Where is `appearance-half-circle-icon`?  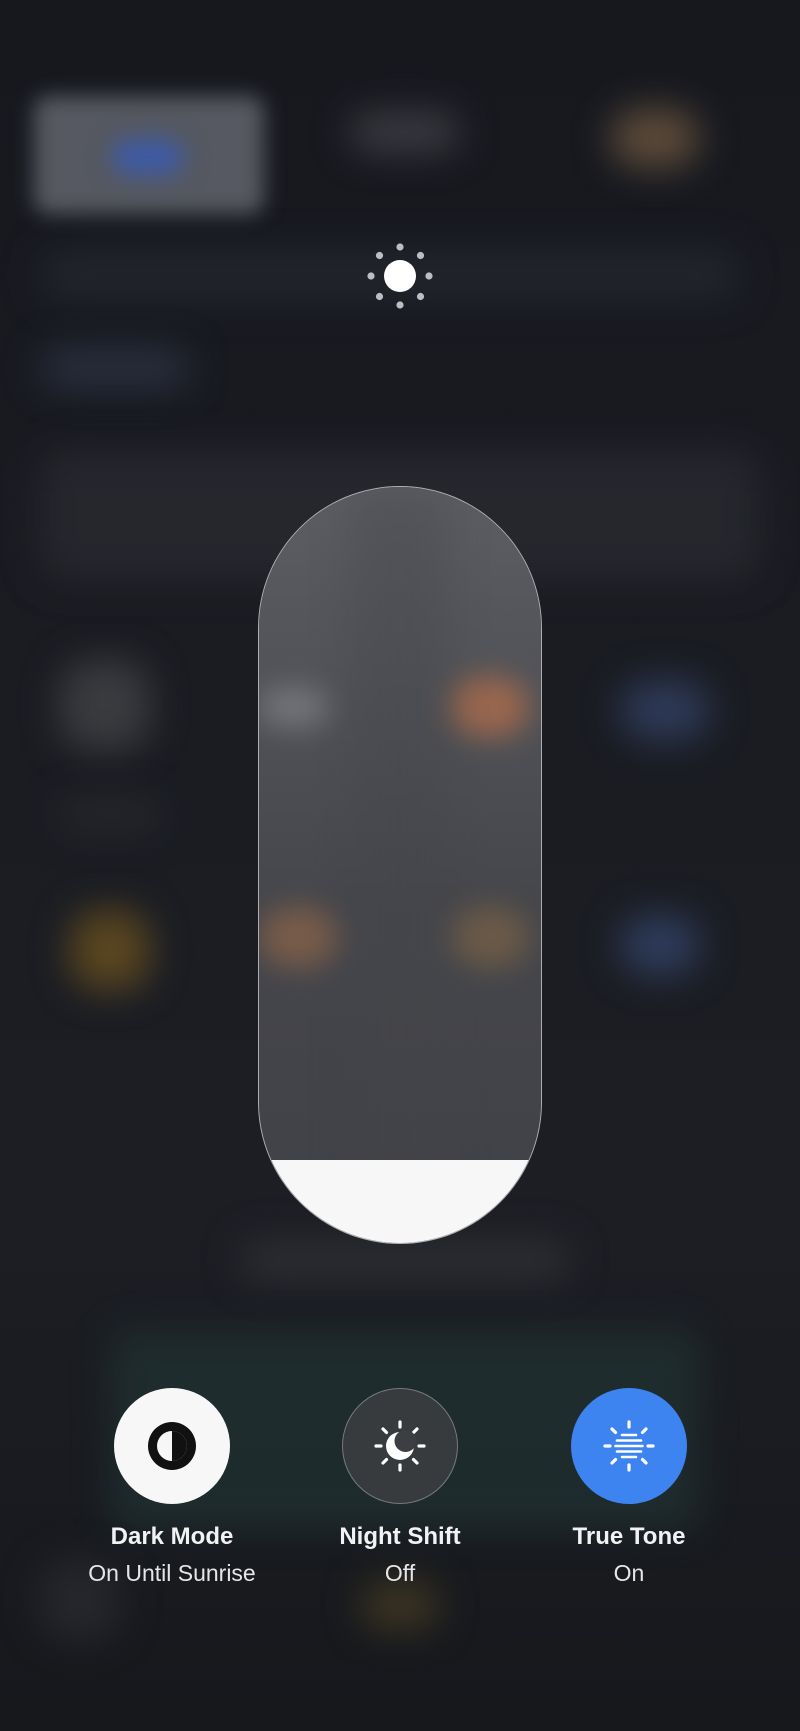 appearance-half-circle-icon is located at coordinates (172, 1446).